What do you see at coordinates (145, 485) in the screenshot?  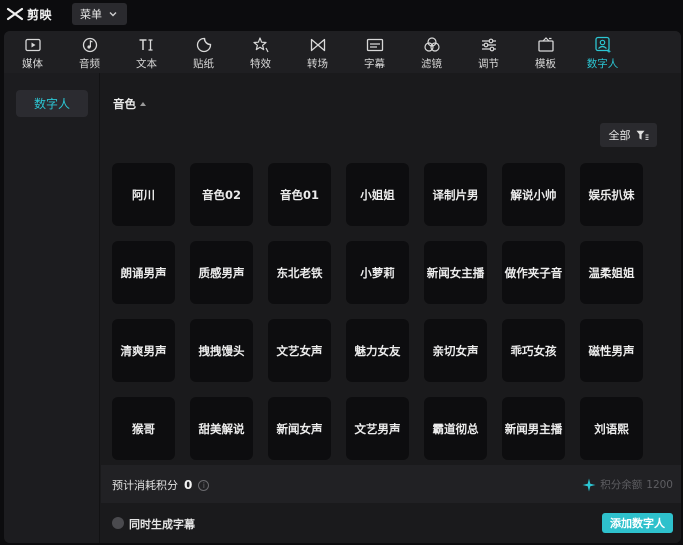 I see `cost-label: 预计消耗积分` at bounding box center [145, 485].